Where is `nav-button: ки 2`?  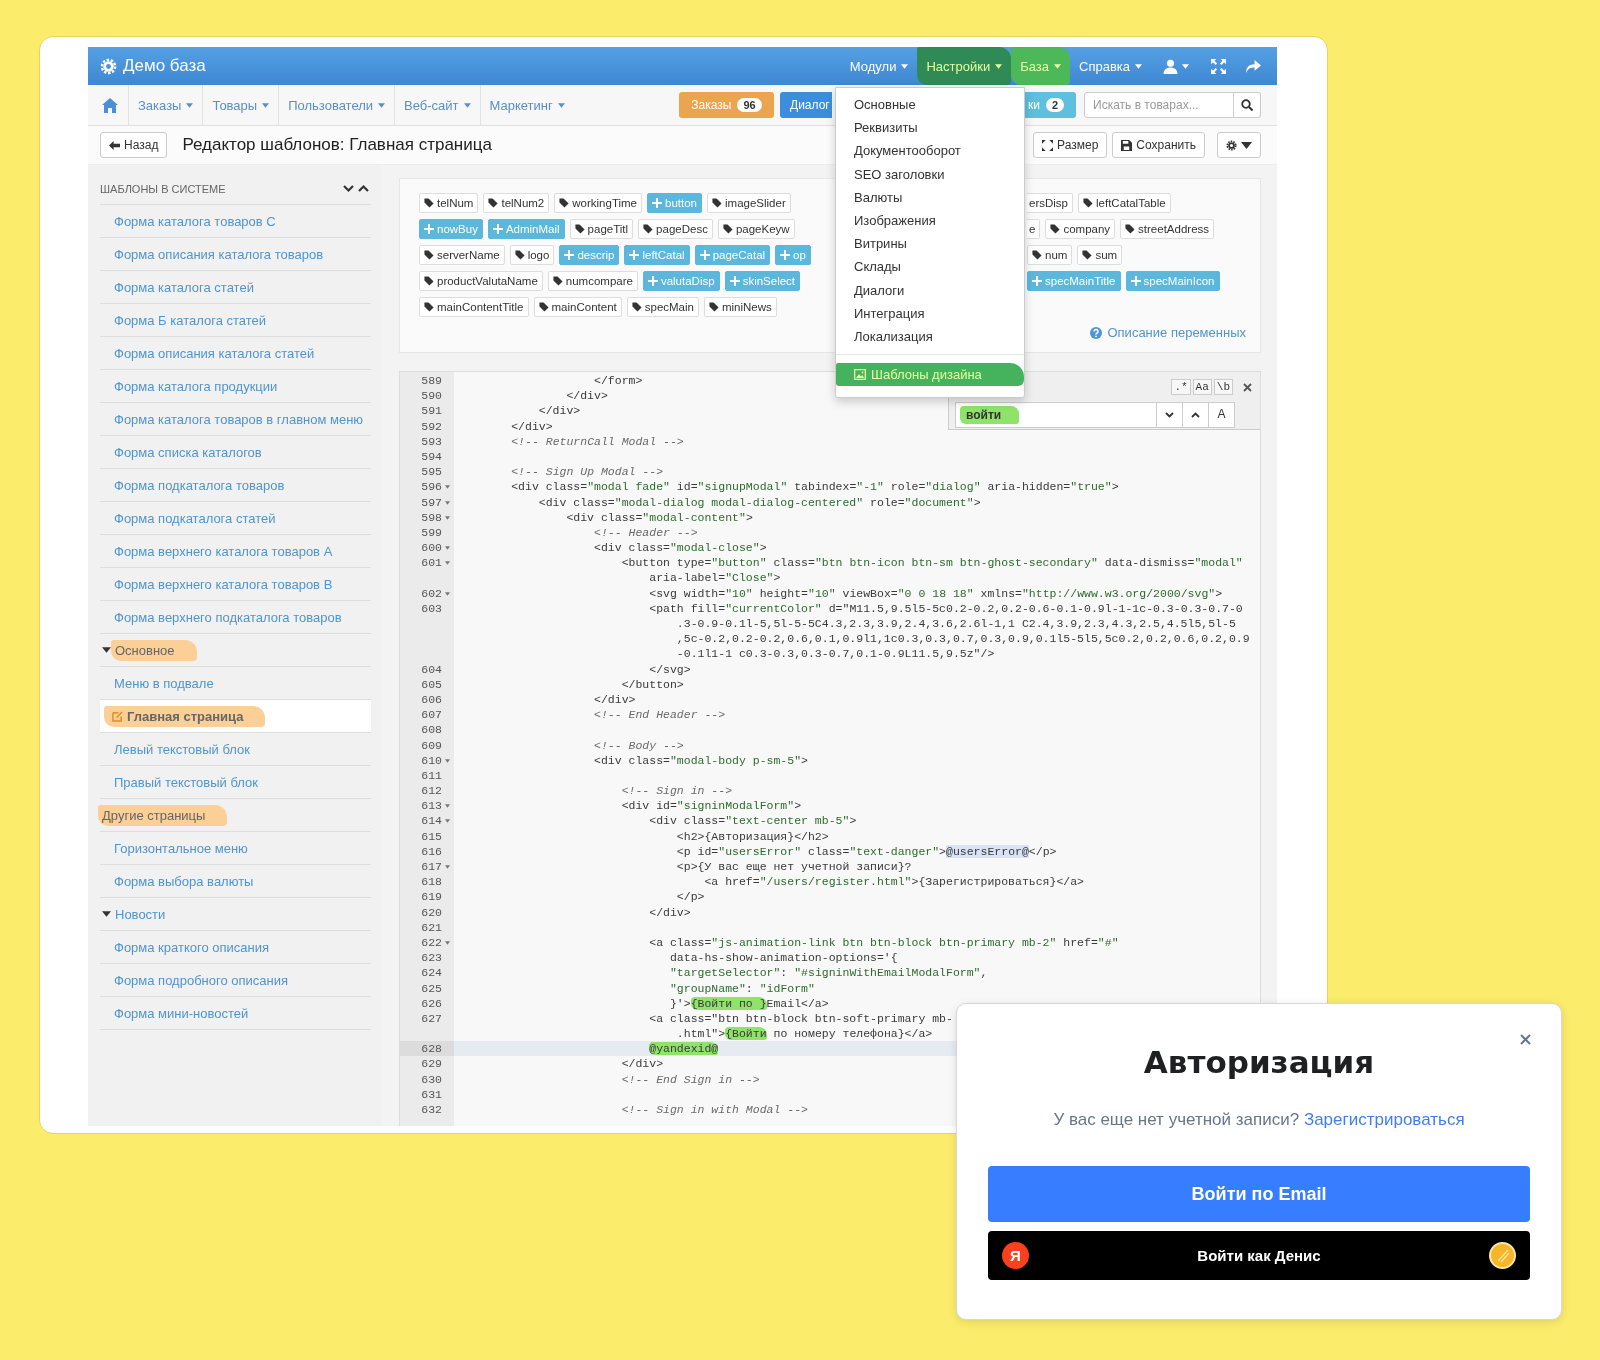
nav-button: ки 2 is located at coordinates (1049, 105).